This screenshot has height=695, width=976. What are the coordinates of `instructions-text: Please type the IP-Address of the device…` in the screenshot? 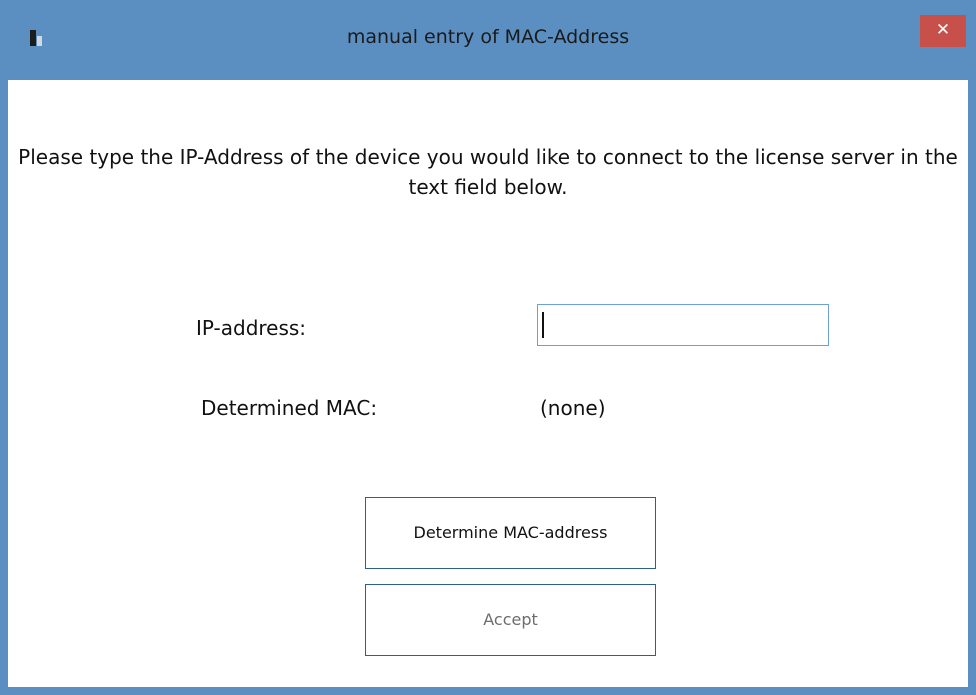 It's located at (488, 172).